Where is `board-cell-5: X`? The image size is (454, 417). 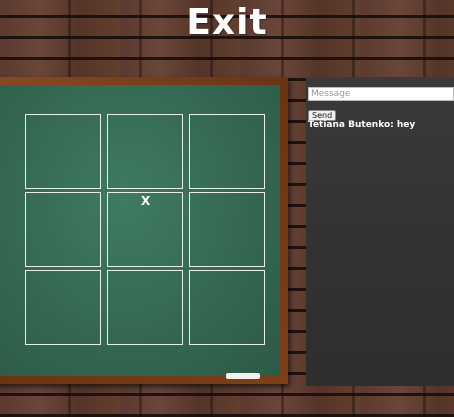
board-cell-5: X is located at coordinates (145, 229).